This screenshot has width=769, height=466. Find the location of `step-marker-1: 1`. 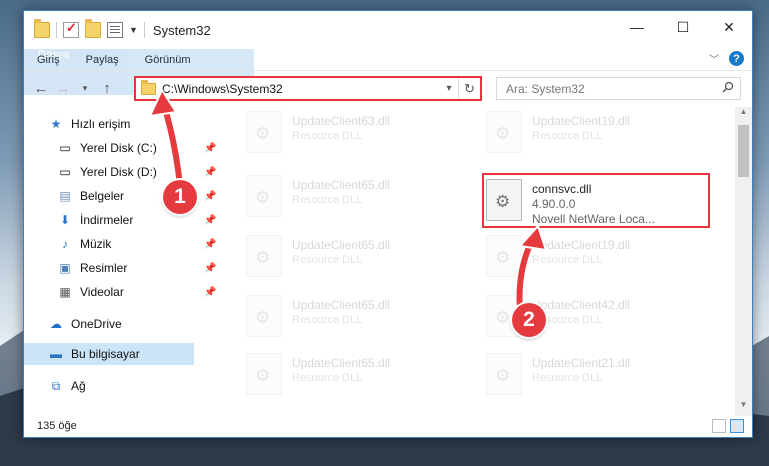

step-marker-1: 1 is located at coordinates (180, 197).